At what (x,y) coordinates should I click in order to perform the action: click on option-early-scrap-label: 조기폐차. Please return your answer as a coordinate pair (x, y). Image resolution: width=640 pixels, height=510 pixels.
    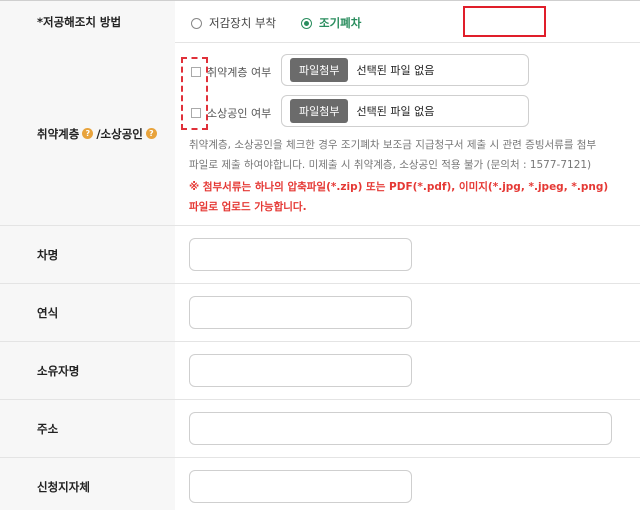
    Looking at the image, I should click on (340, 23).